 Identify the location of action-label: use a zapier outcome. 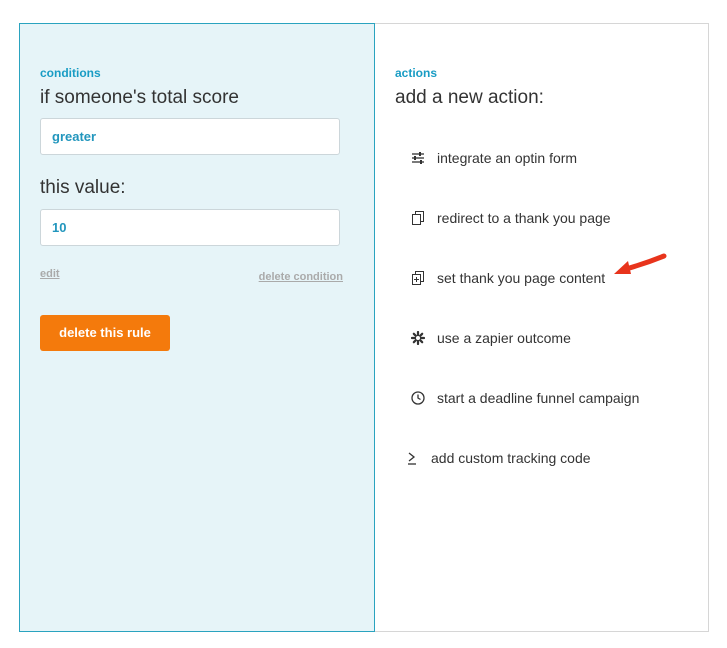
(504, 338).